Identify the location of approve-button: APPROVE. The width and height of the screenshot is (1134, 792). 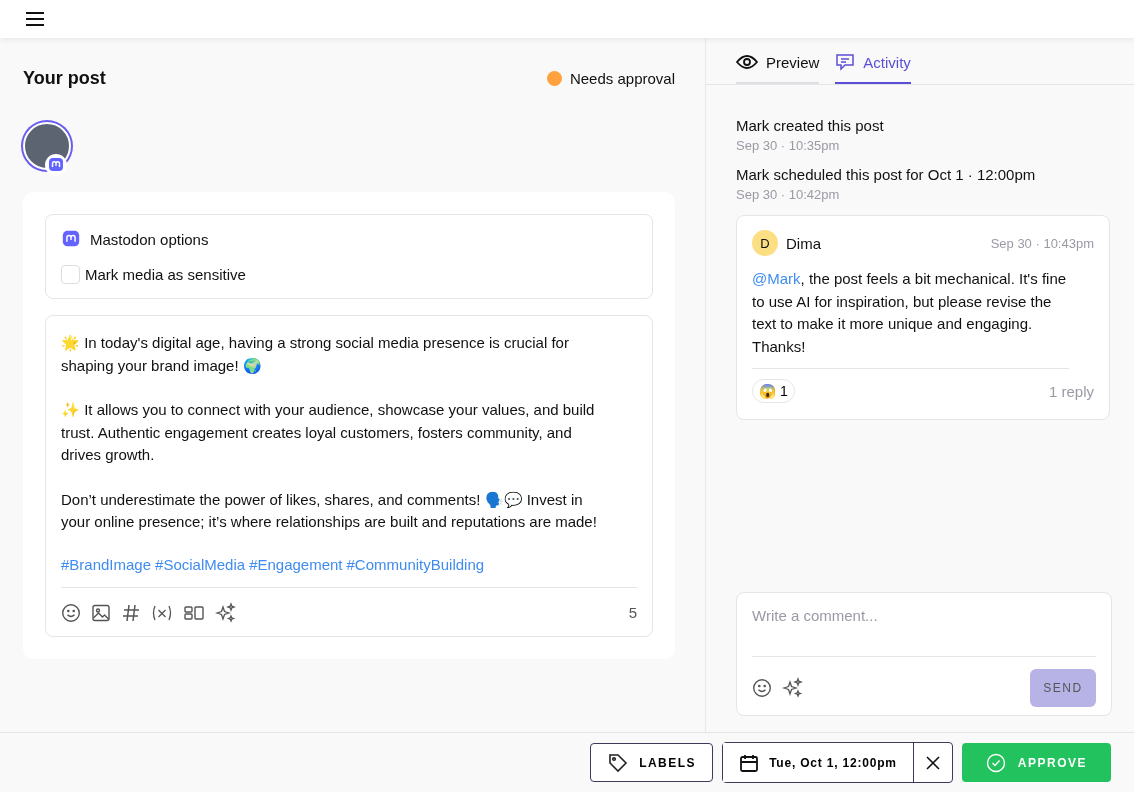
(1036, 762).